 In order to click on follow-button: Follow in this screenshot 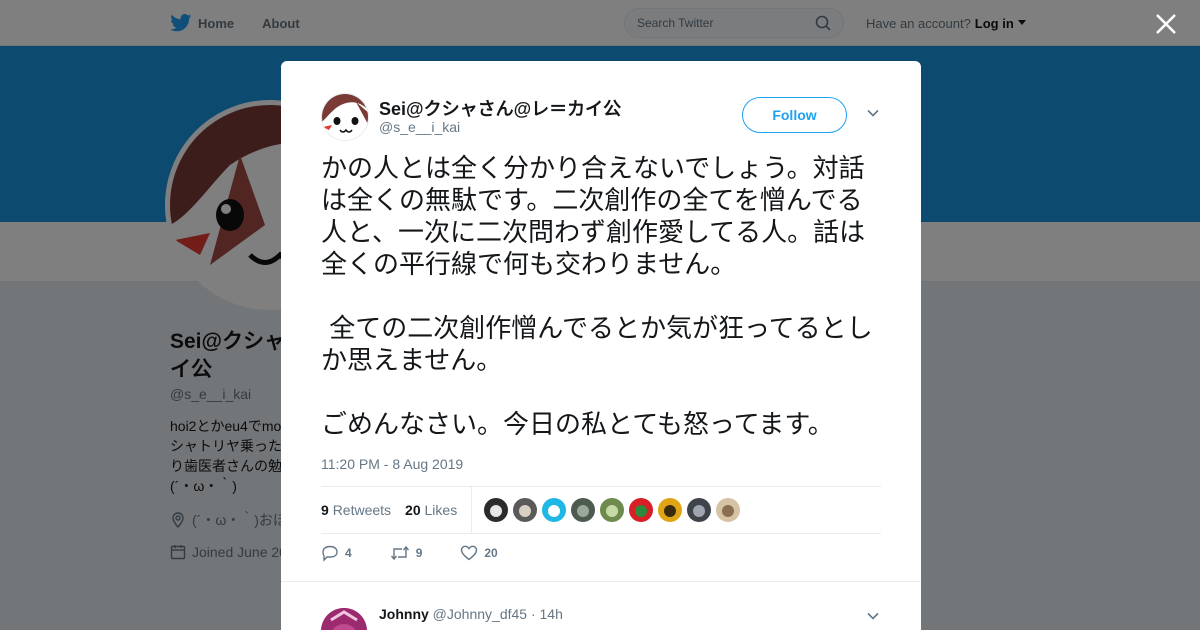, I will do `click(794, 115)`.